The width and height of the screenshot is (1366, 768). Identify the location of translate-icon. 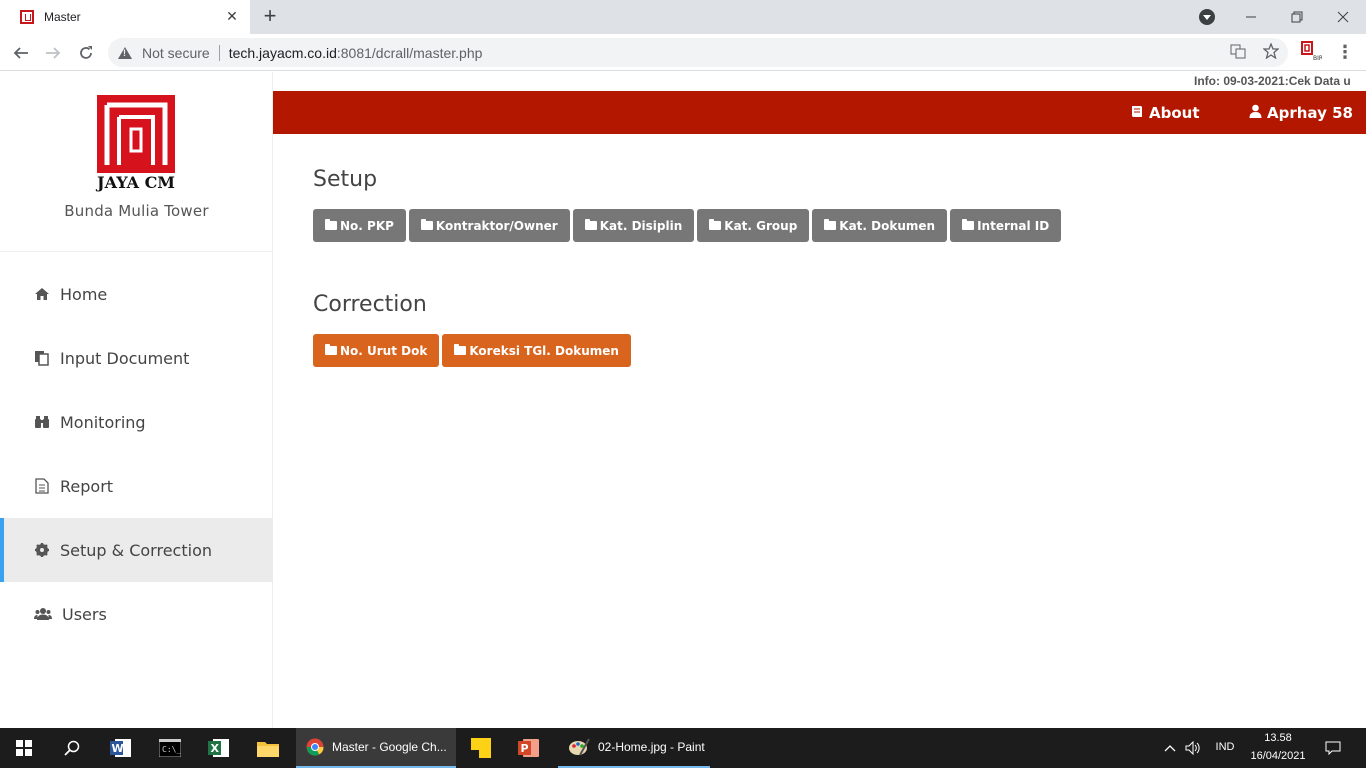
(1238, 53).